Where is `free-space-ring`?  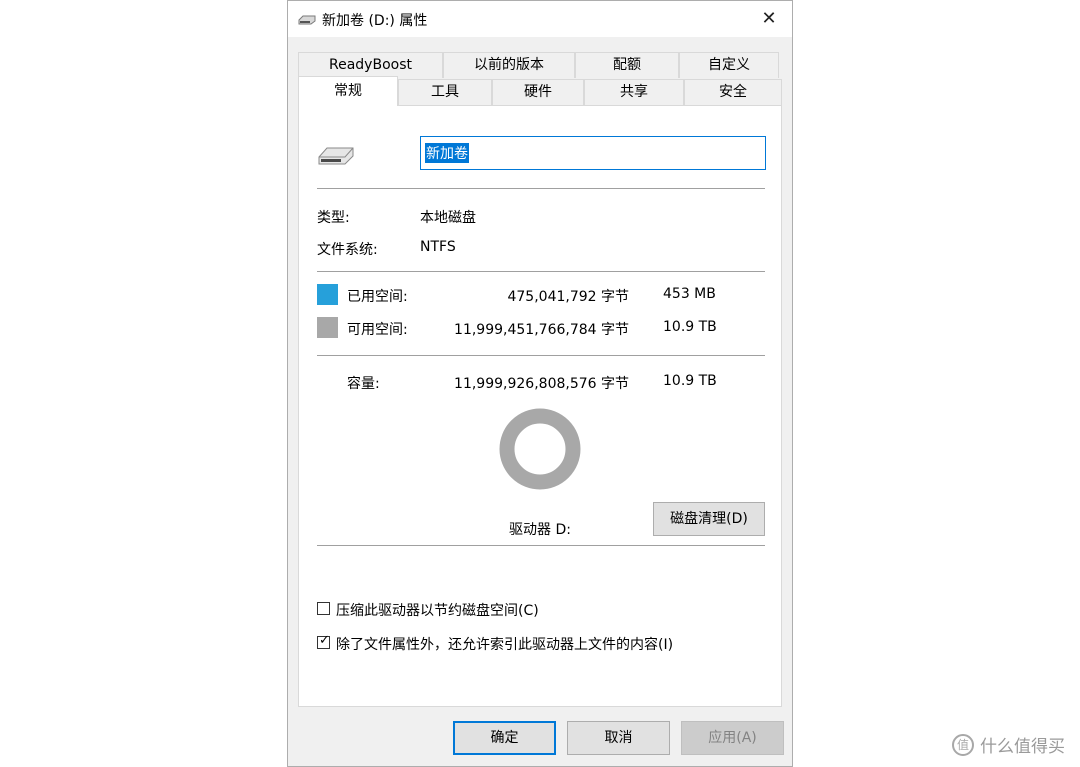
free-space-ring is located at coordinates (540, 449).